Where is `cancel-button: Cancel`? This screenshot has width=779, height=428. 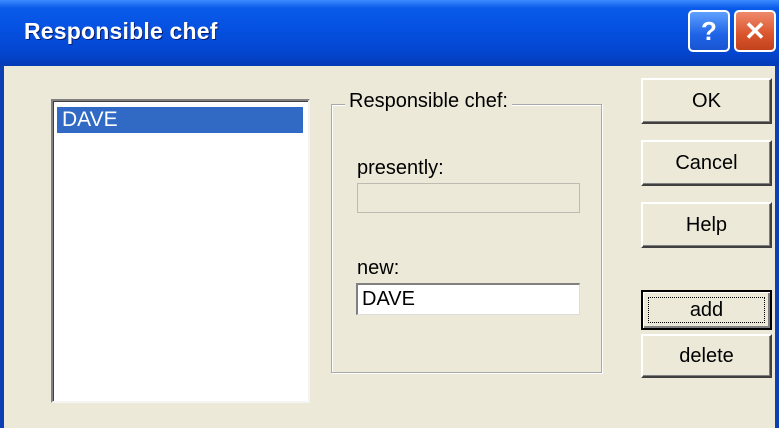 cancel-button: Cancel is located at coordinates (706, 163).